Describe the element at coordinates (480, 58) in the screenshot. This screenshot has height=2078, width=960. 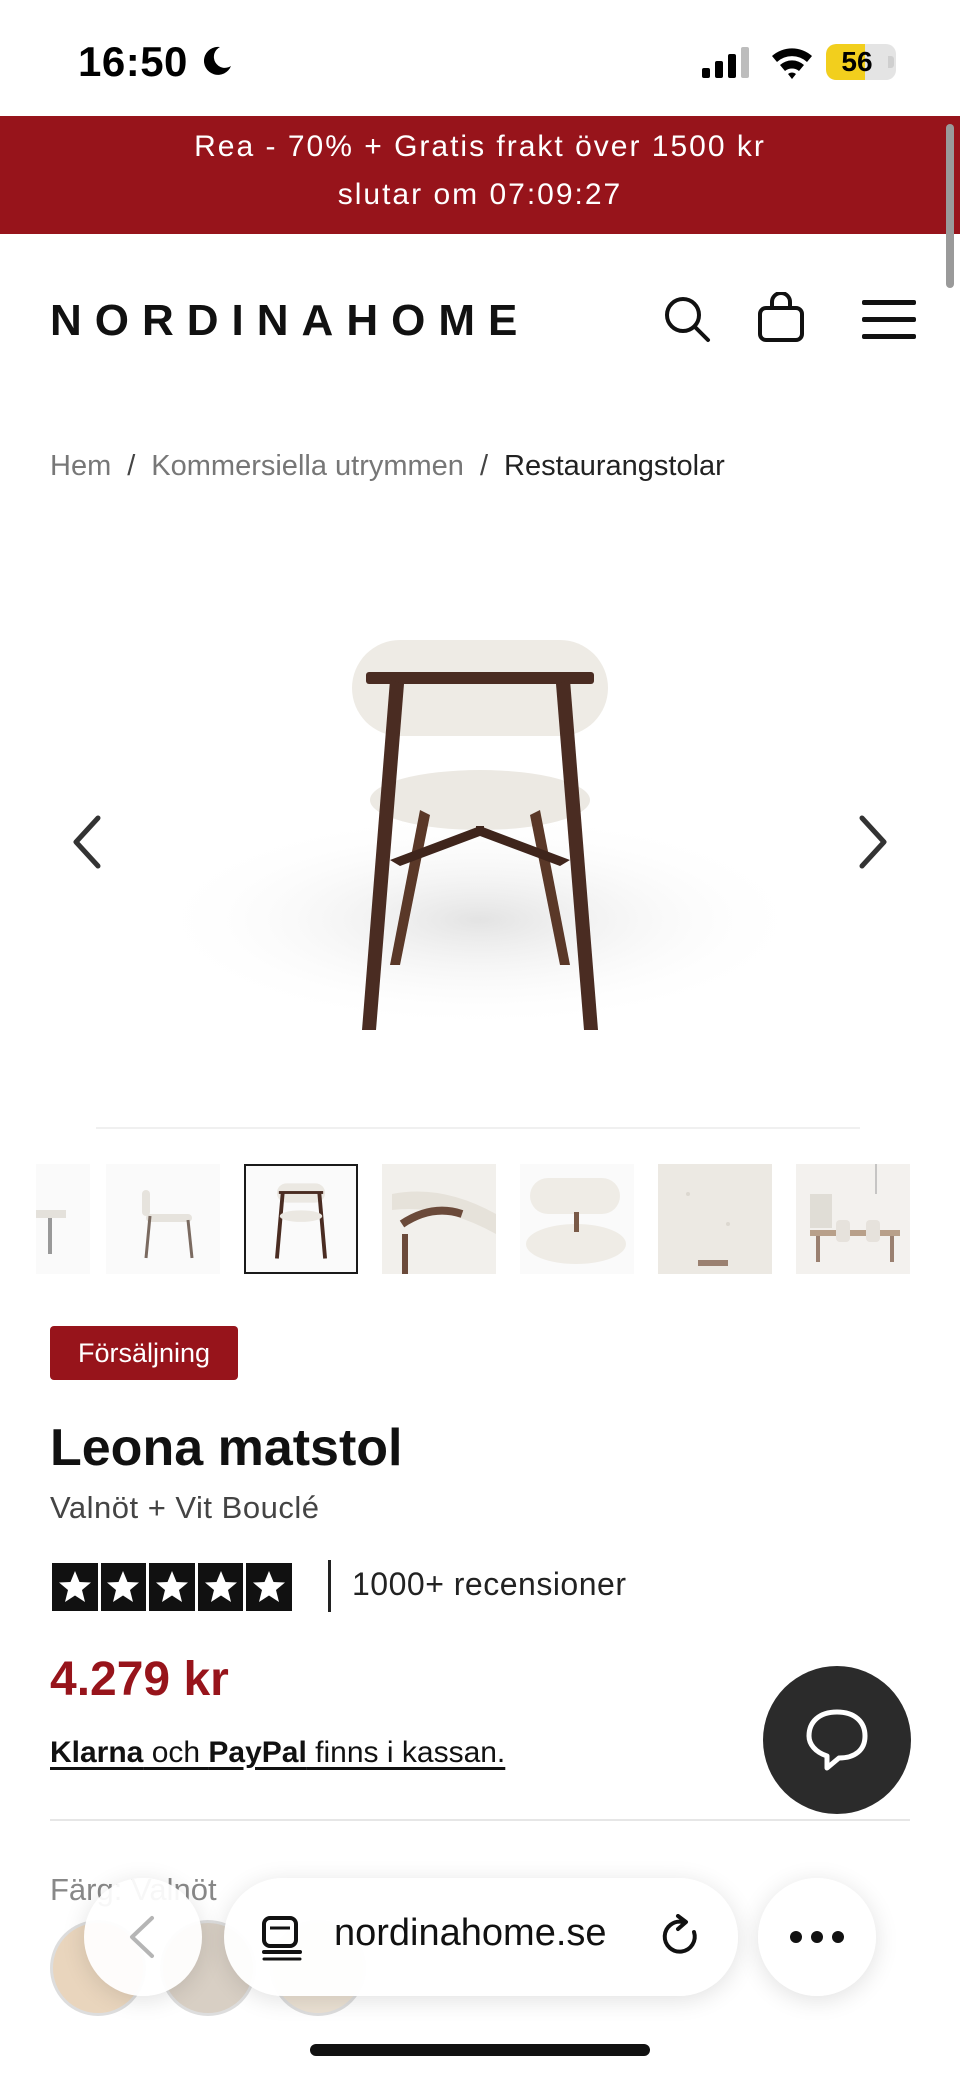
I see `status-bar: 16:50 56` at that location.